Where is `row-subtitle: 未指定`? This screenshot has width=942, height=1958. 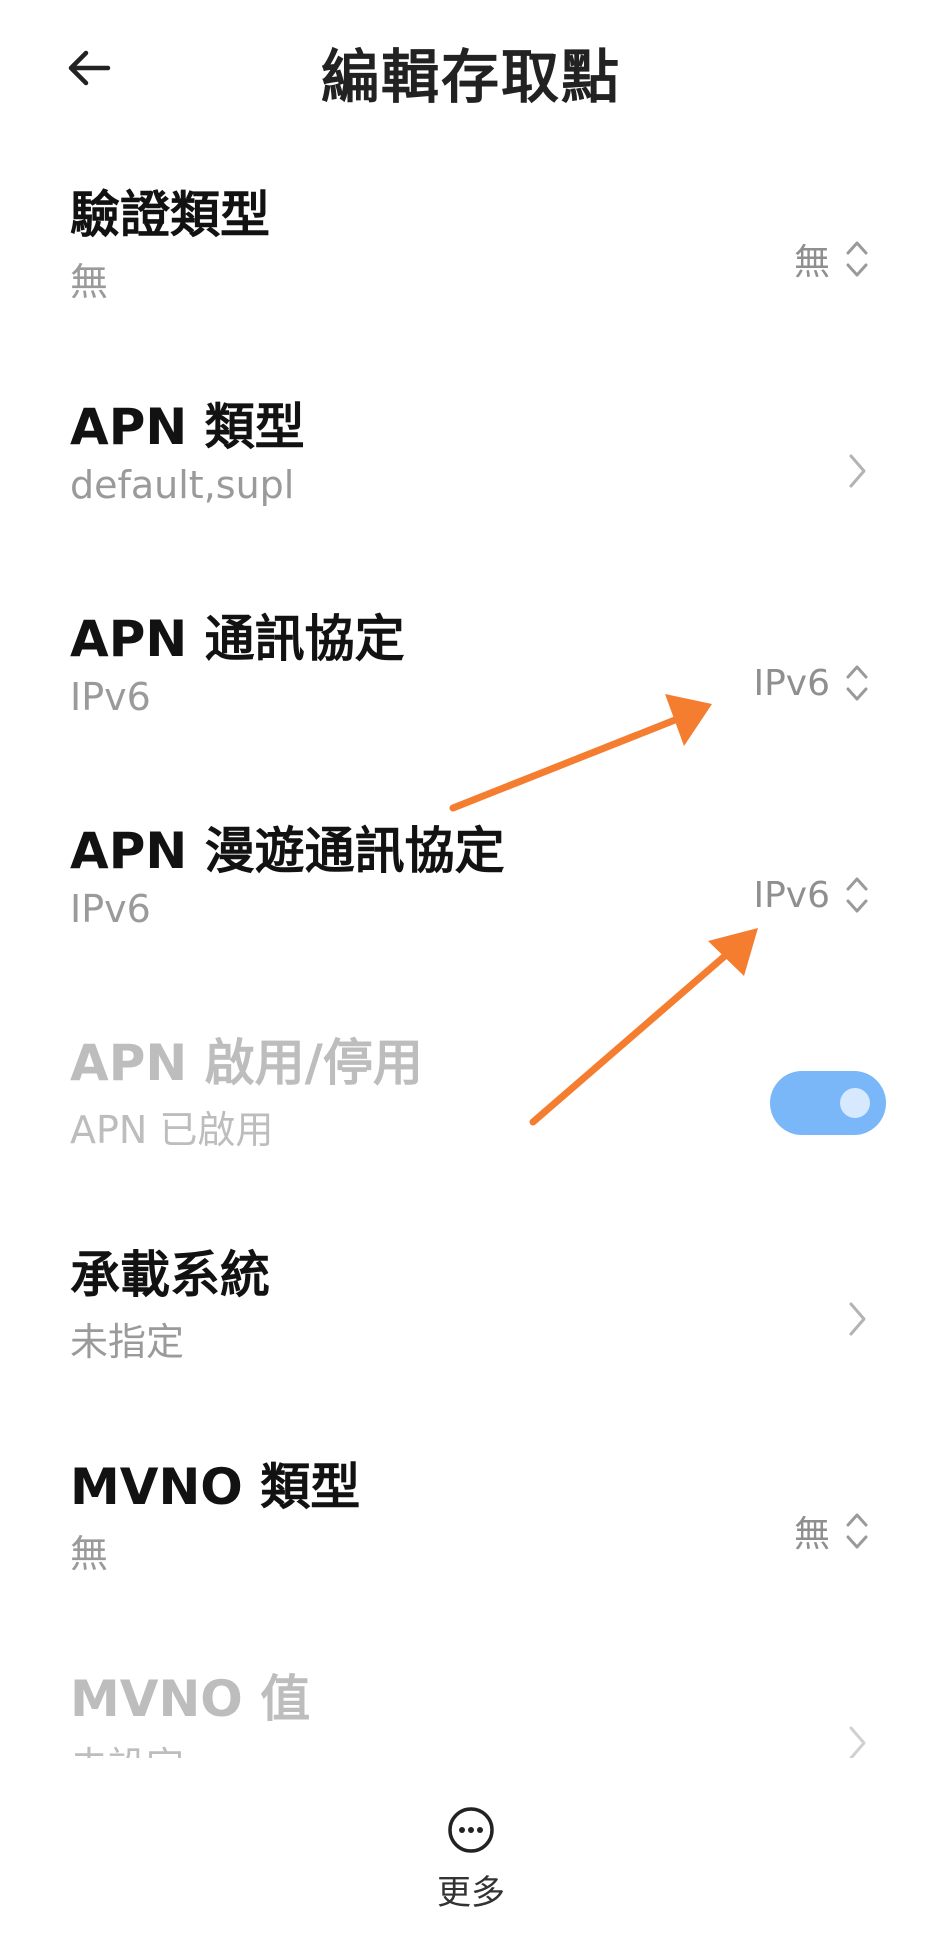 row-subtitle: 未指定 is located at coordinates (127, 1342).